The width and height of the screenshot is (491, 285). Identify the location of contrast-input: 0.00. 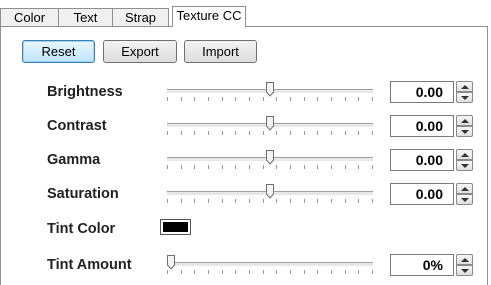
(422, 126).